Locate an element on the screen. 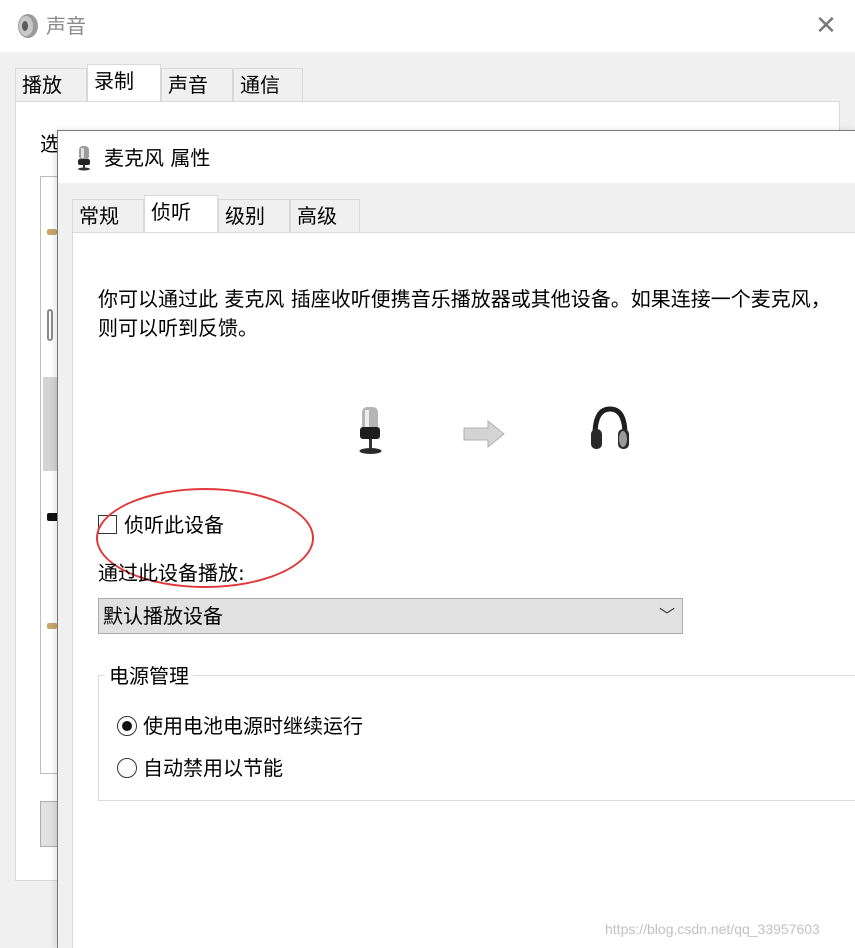 Image resolution: width=855 pixels, height=948 pixels. tab-sounds: 声音 is located at coordinates (197, 85).